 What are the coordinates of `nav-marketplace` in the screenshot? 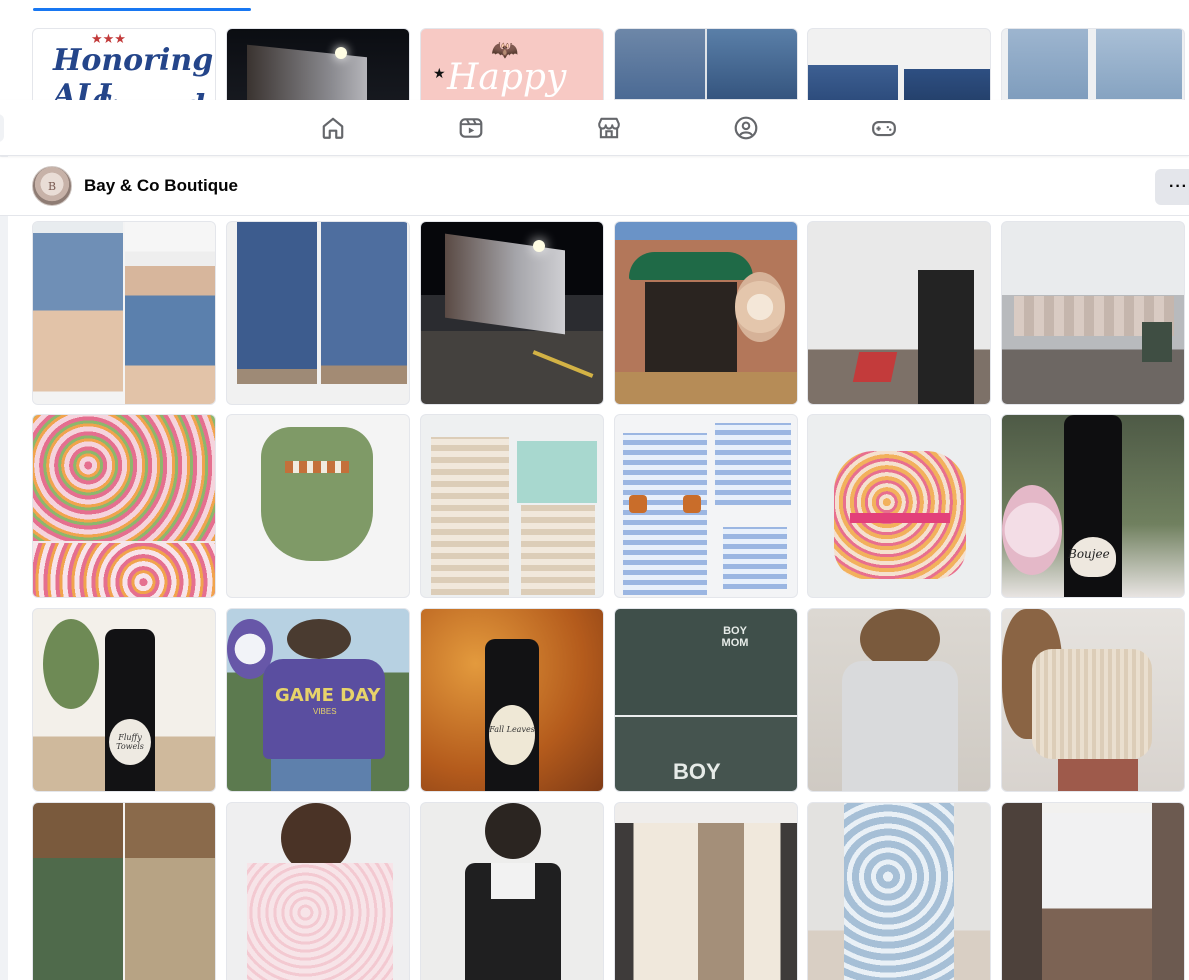 It's located at (609, 128).